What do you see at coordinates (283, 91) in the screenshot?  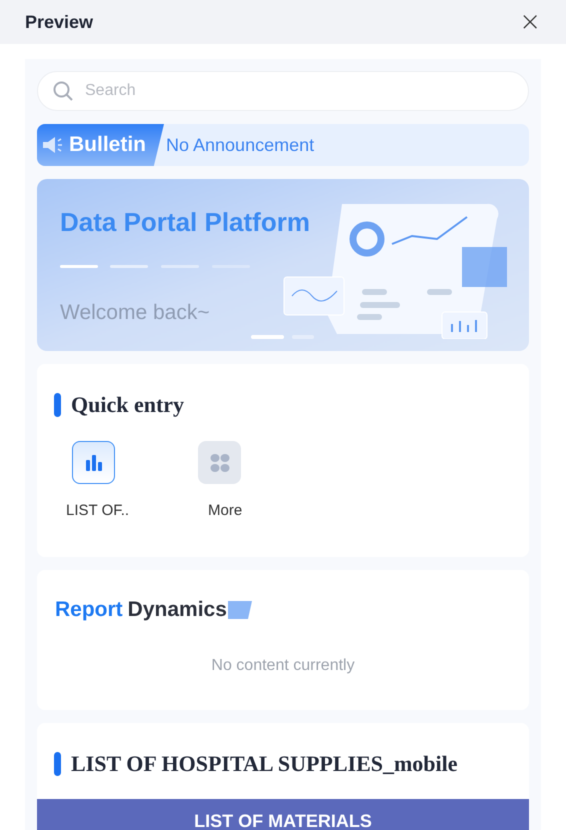 I see `search-field: Search` at bounding box center [283, 91].